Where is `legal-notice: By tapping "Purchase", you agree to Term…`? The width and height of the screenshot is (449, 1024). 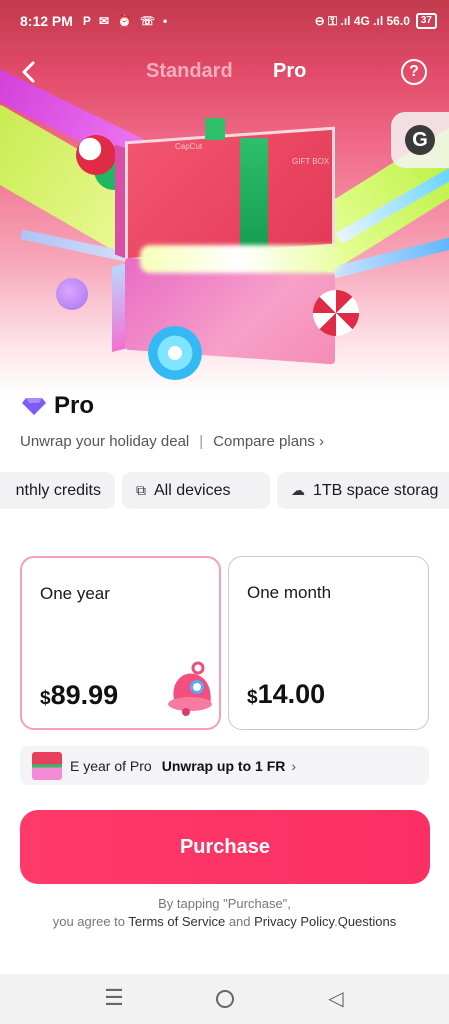
legal-notice: By tapping "Purchase", you agree to Term… is located at coordinates (224, 913).